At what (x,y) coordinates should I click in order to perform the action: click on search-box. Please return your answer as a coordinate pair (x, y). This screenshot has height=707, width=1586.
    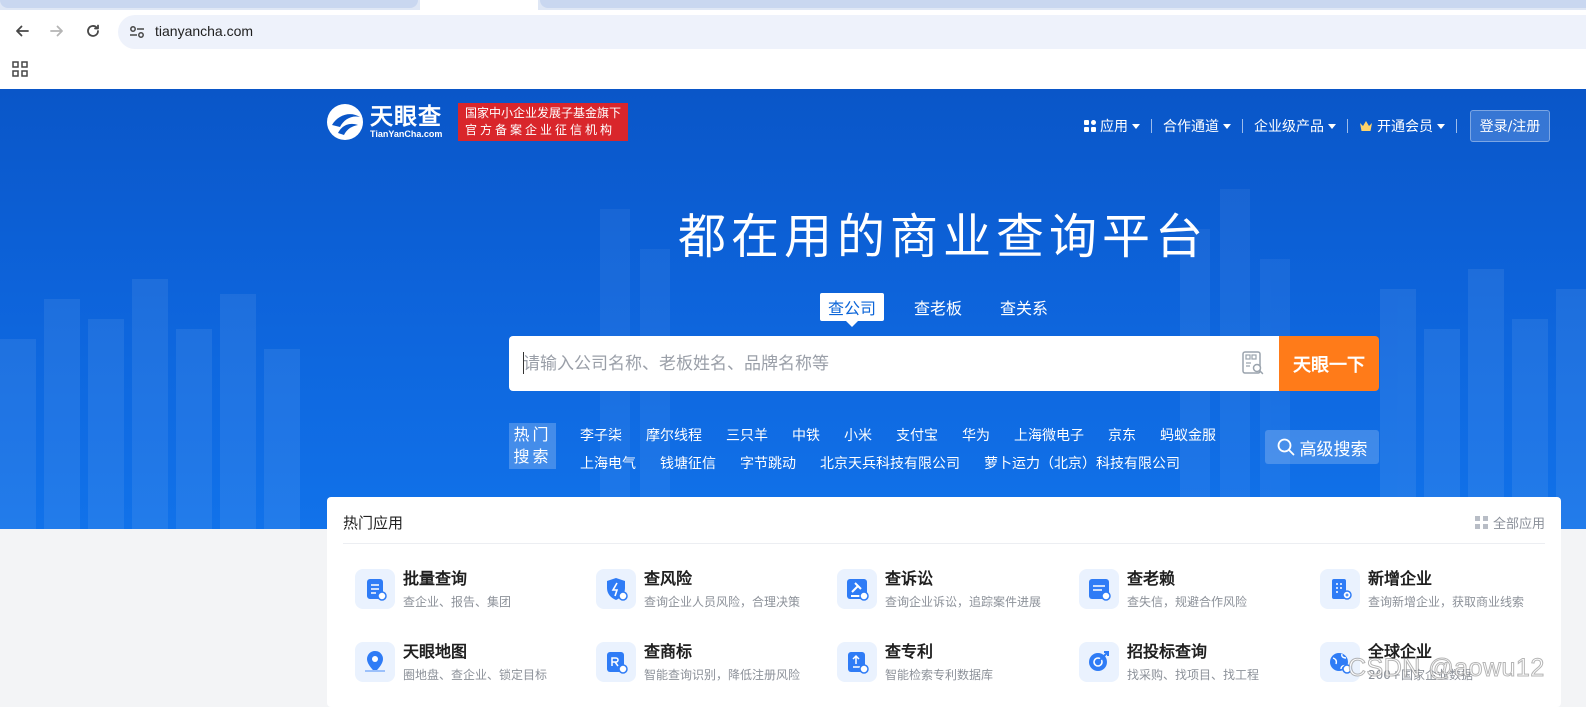
    Looking at the image, I should click on (894, 363).